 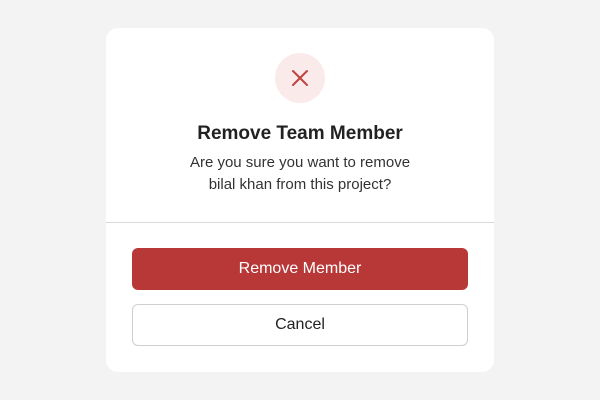 I want to click on warning-icon-badge, so click(x=300, y=78).